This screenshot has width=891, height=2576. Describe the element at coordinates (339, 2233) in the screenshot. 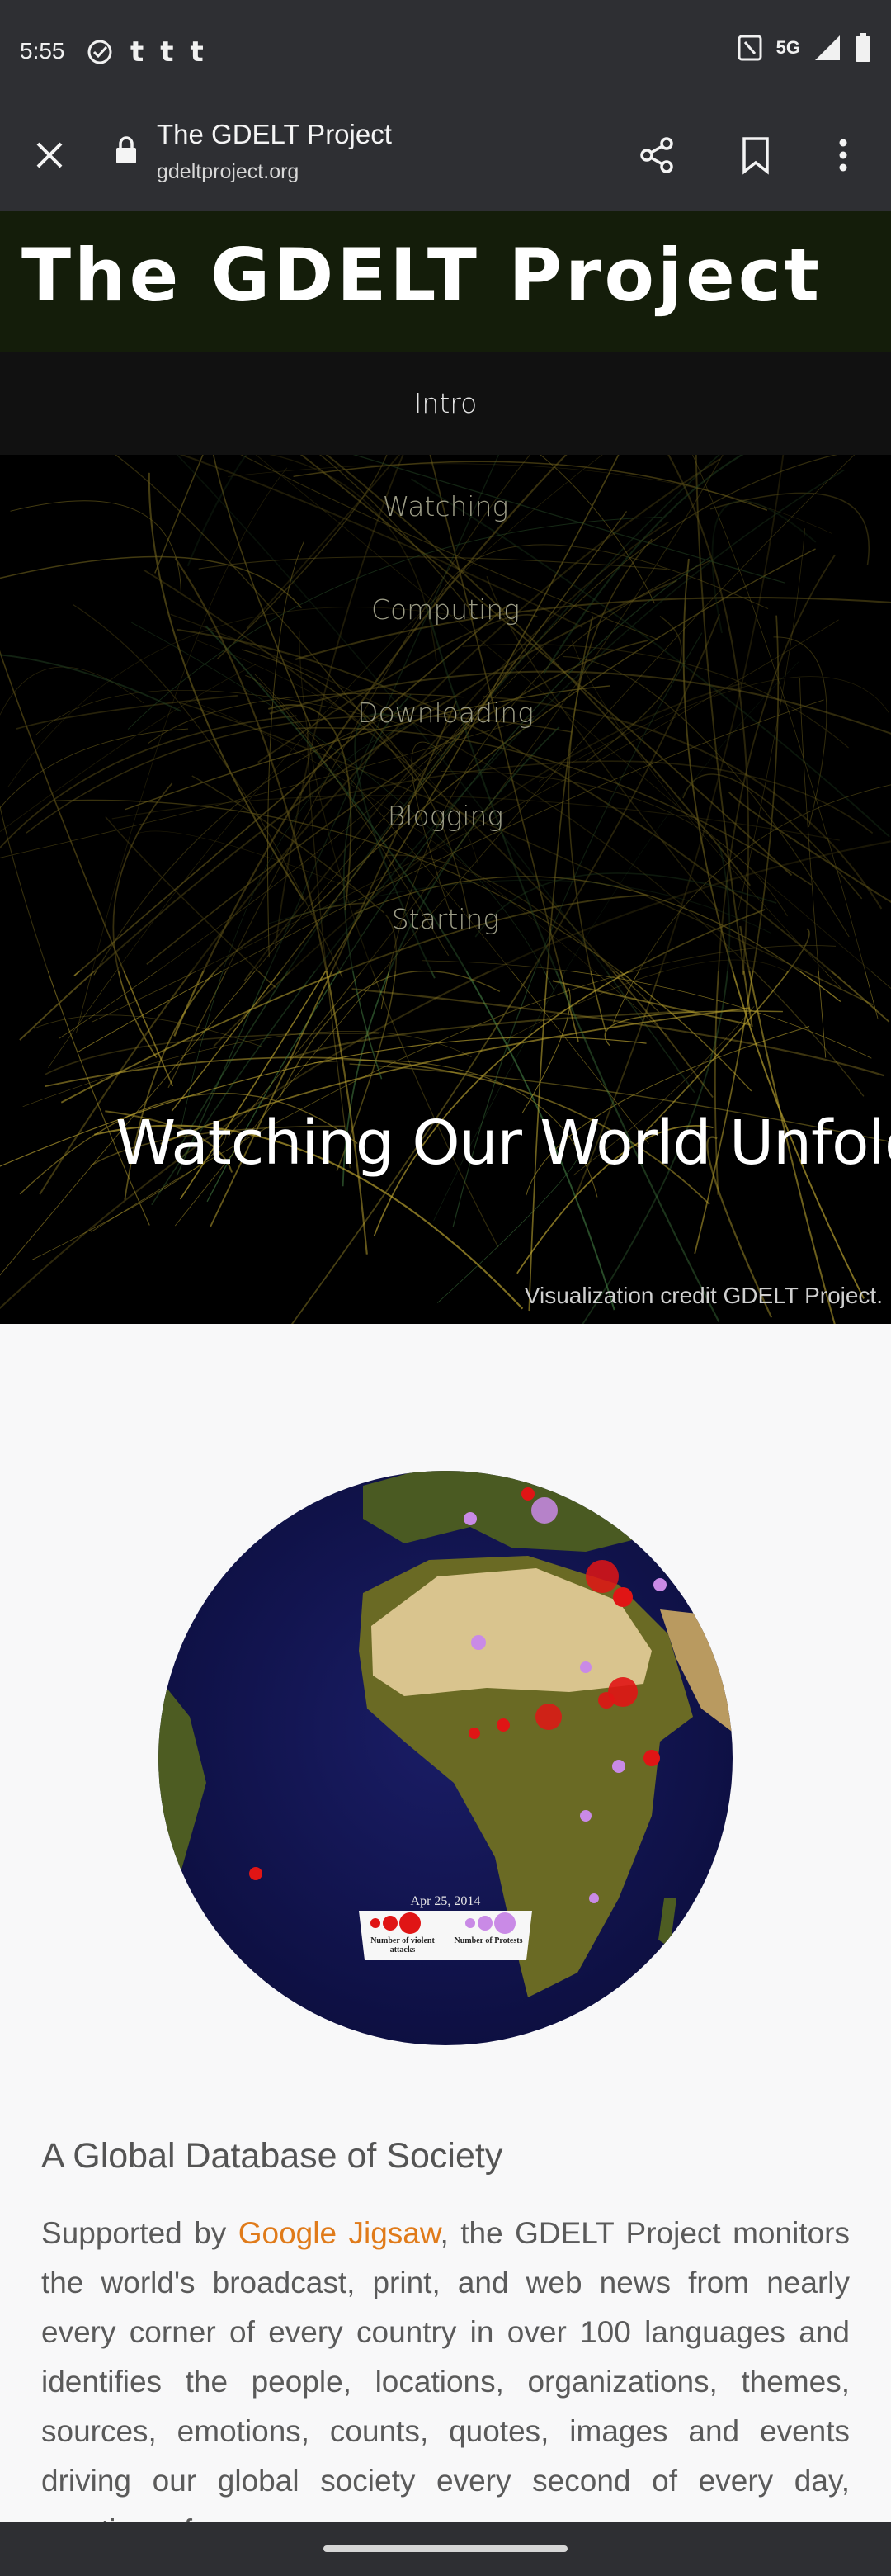

I see `google-jigsaw-link: Google Jigsaw` at that location.